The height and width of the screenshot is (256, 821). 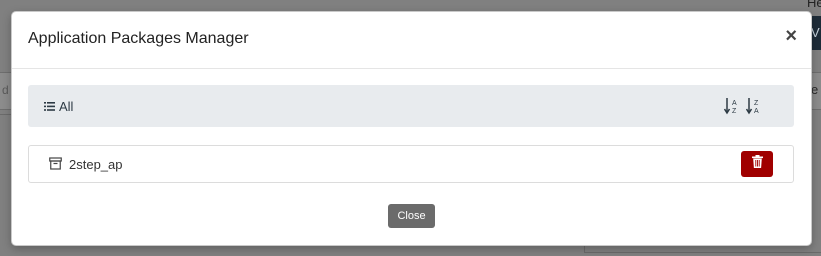 I want to click on modal-title: Application Packages Manager, so click(x=138, y=38).